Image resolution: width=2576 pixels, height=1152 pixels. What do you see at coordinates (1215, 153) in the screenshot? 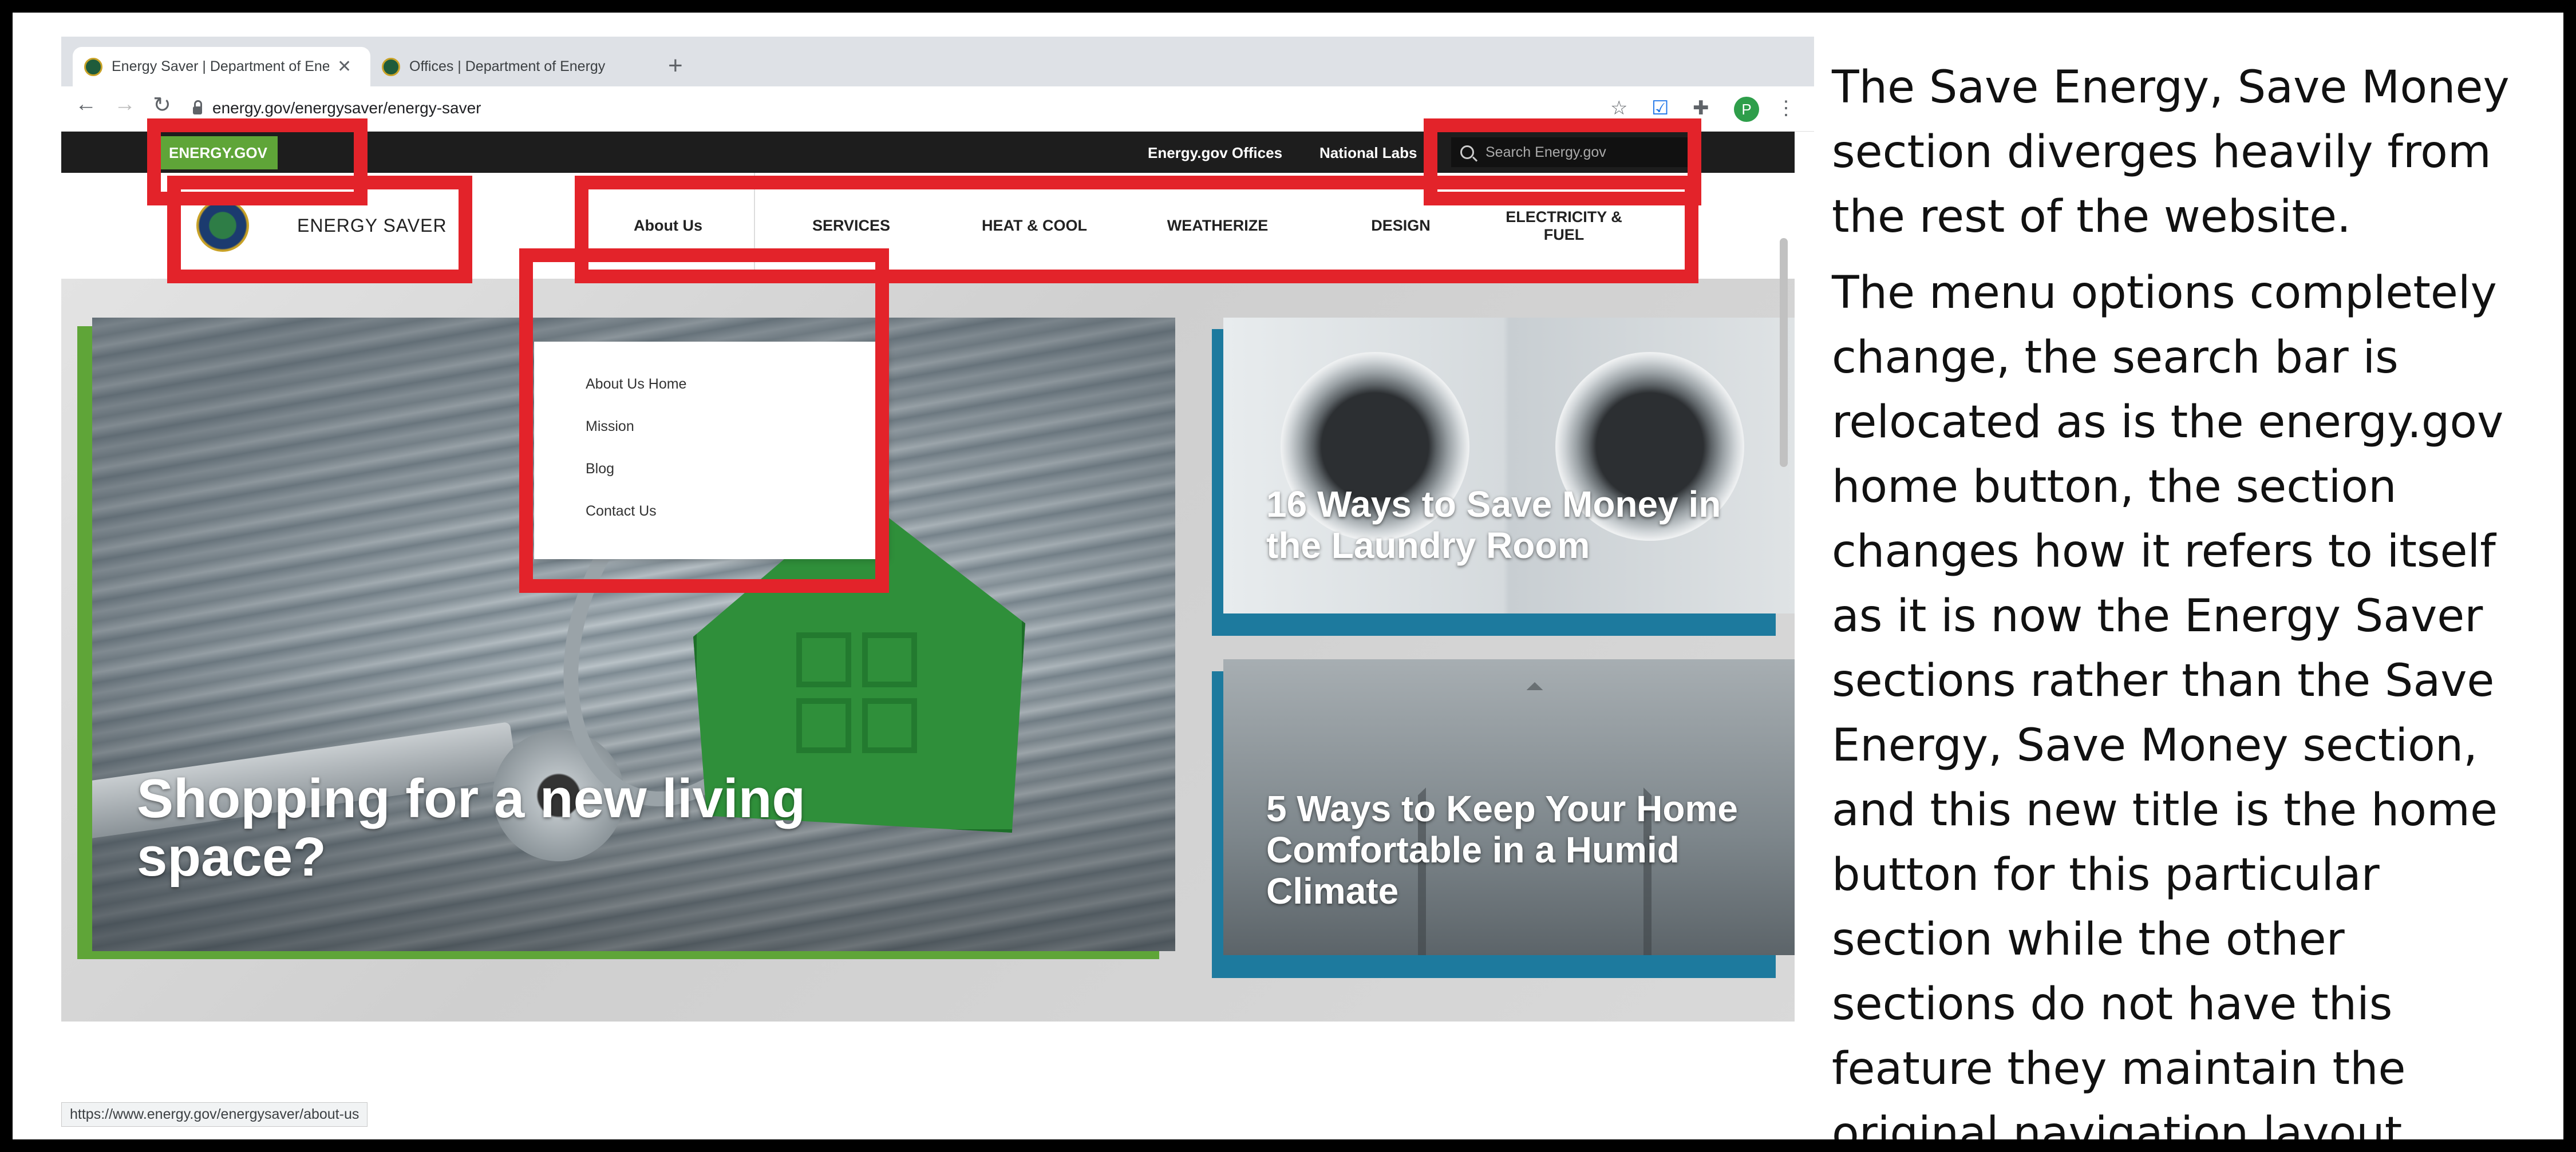
I see `offices-link: Energy.gov Offices` at bounding box center [1215, 153].